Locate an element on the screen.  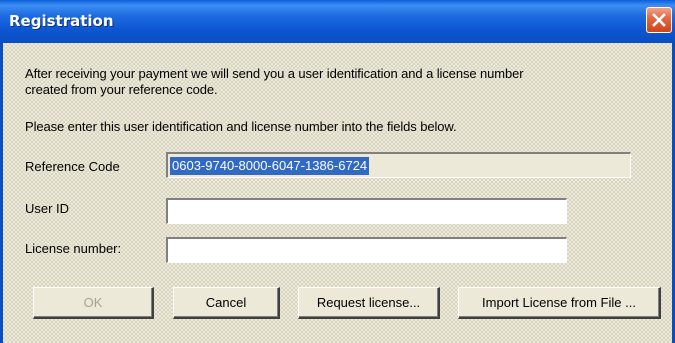
title-bar: Registration is located at coordinates (337, 21).